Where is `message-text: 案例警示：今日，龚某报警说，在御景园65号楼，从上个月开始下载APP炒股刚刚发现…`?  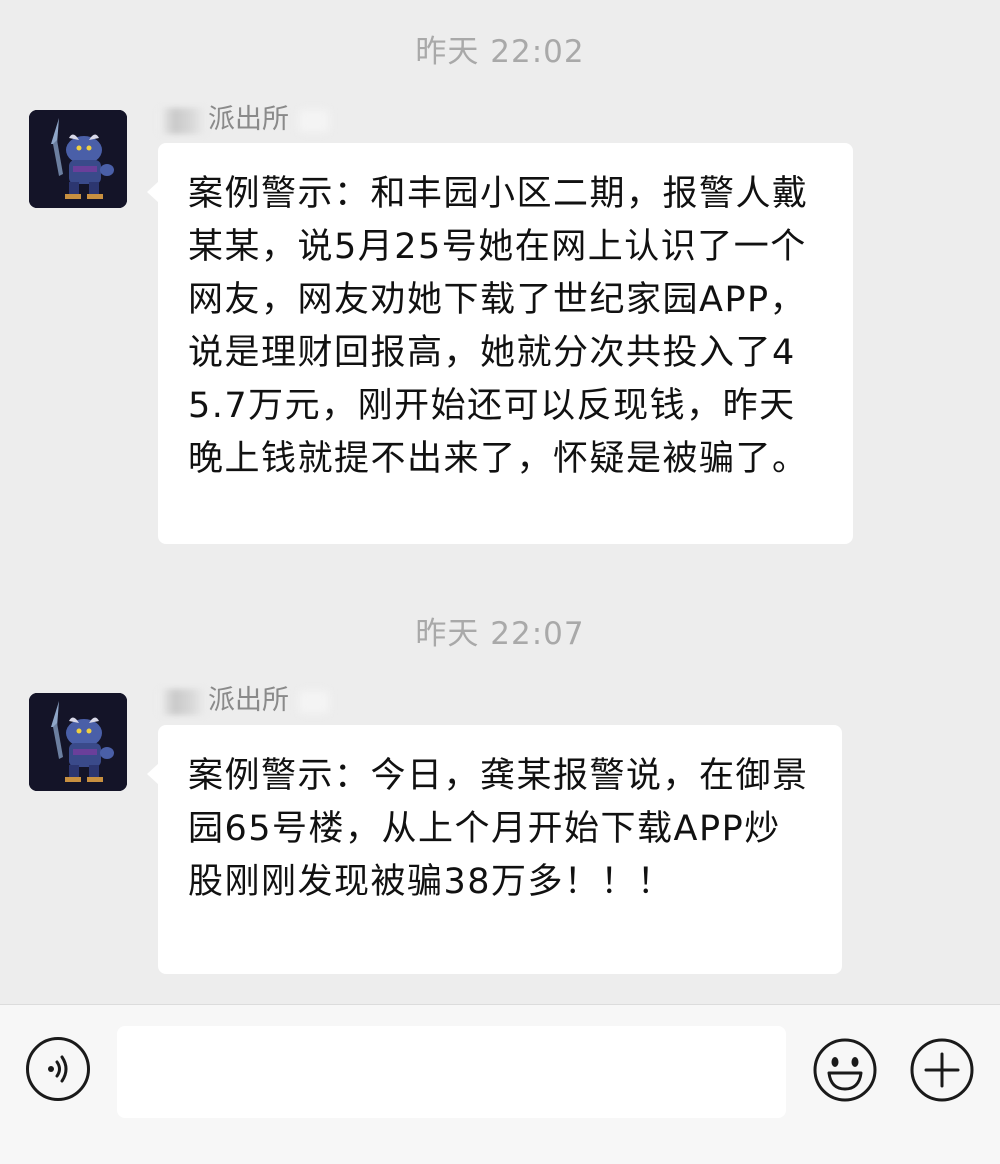 message-text: 案例警示：今日，龚某报警说，在御景园65号楼，从上个月开始下载APP炒股刚刚发现… is located at coordinates (498, 829).